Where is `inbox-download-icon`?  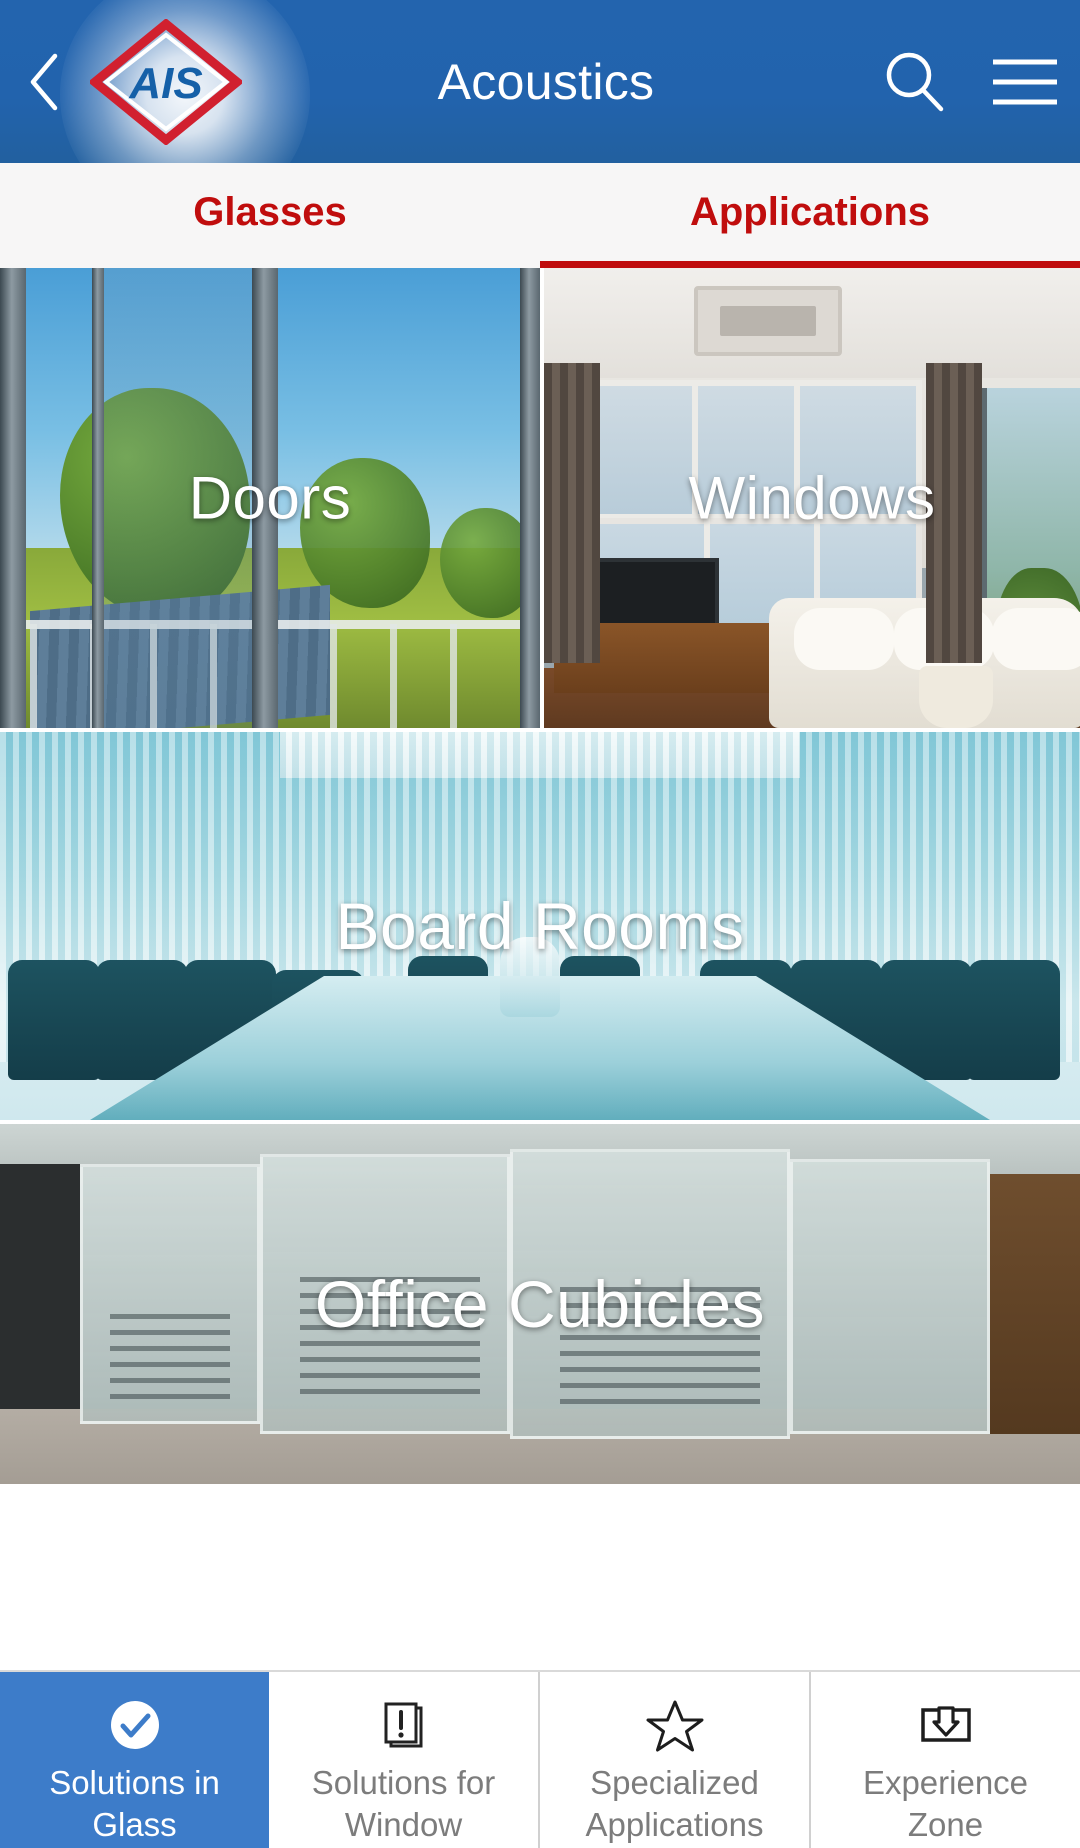
inbox-download-icon is located at coordinates (946, 1725).